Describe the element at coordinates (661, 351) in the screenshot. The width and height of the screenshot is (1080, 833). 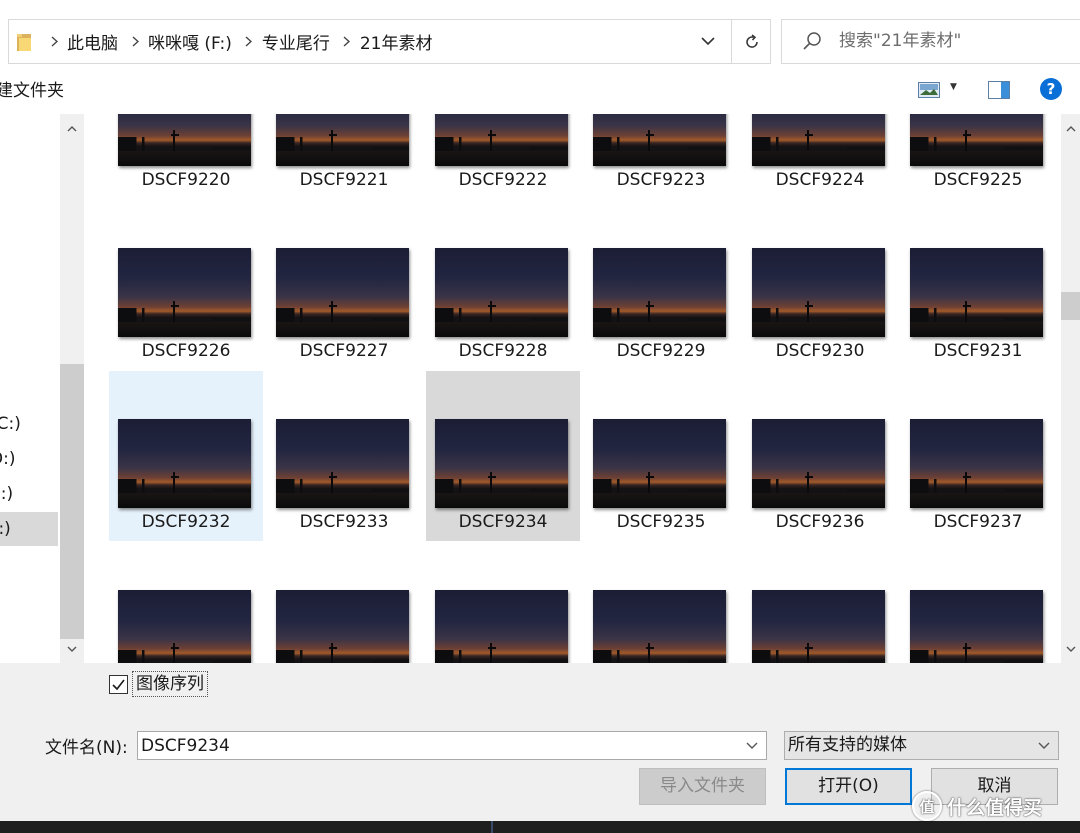
I see `file-name: DSCF9229` at that location.